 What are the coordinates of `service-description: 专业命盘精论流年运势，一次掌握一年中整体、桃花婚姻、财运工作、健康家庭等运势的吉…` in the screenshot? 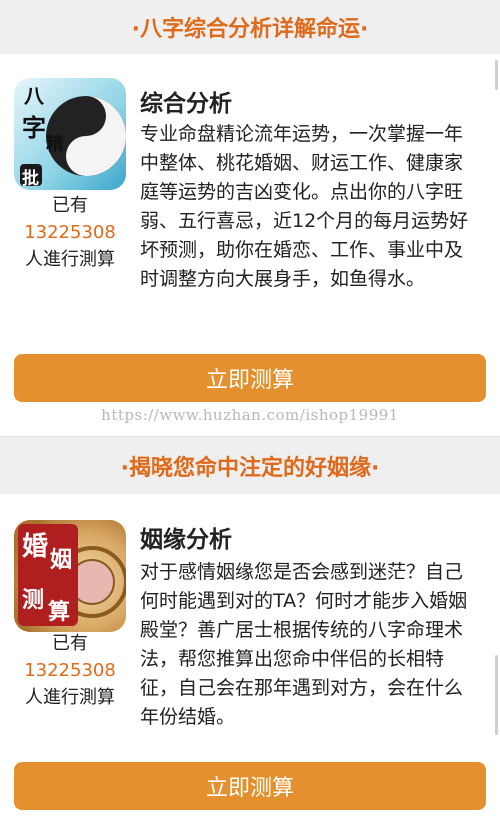 It's located at (304, 206).